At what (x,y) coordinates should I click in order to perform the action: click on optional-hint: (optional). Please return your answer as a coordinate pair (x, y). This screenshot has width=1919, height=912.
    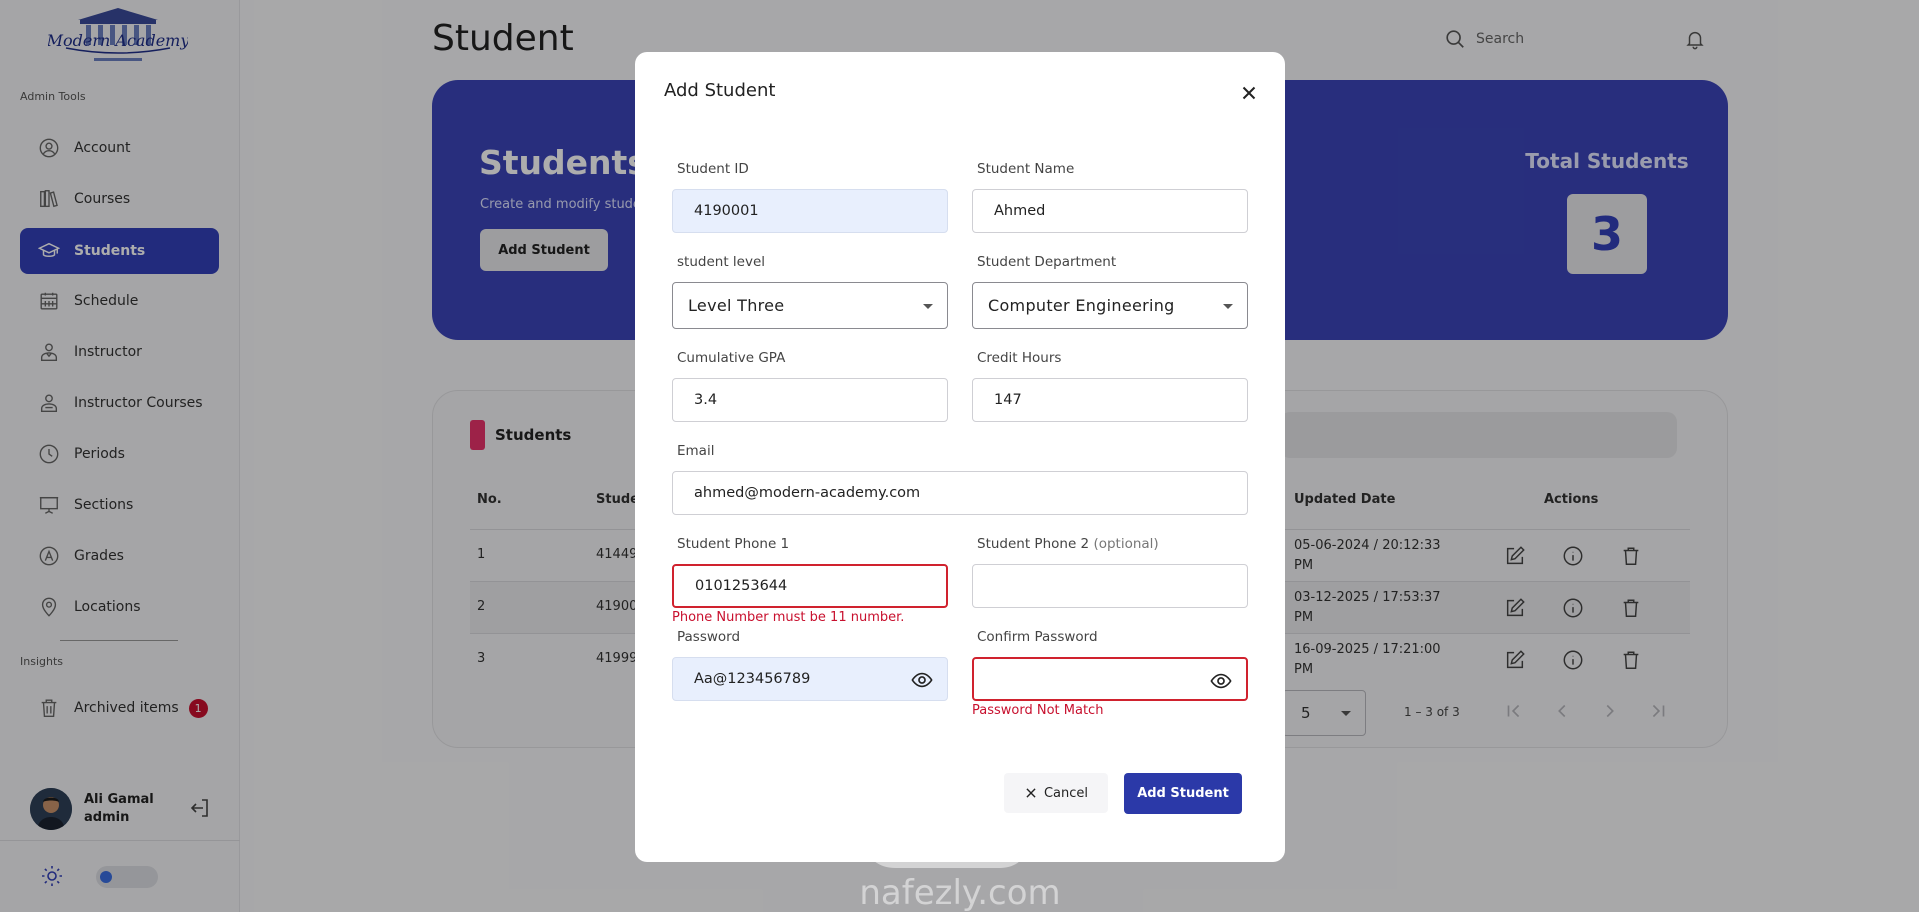
    Looking at the image, I should click on (1126, 544).